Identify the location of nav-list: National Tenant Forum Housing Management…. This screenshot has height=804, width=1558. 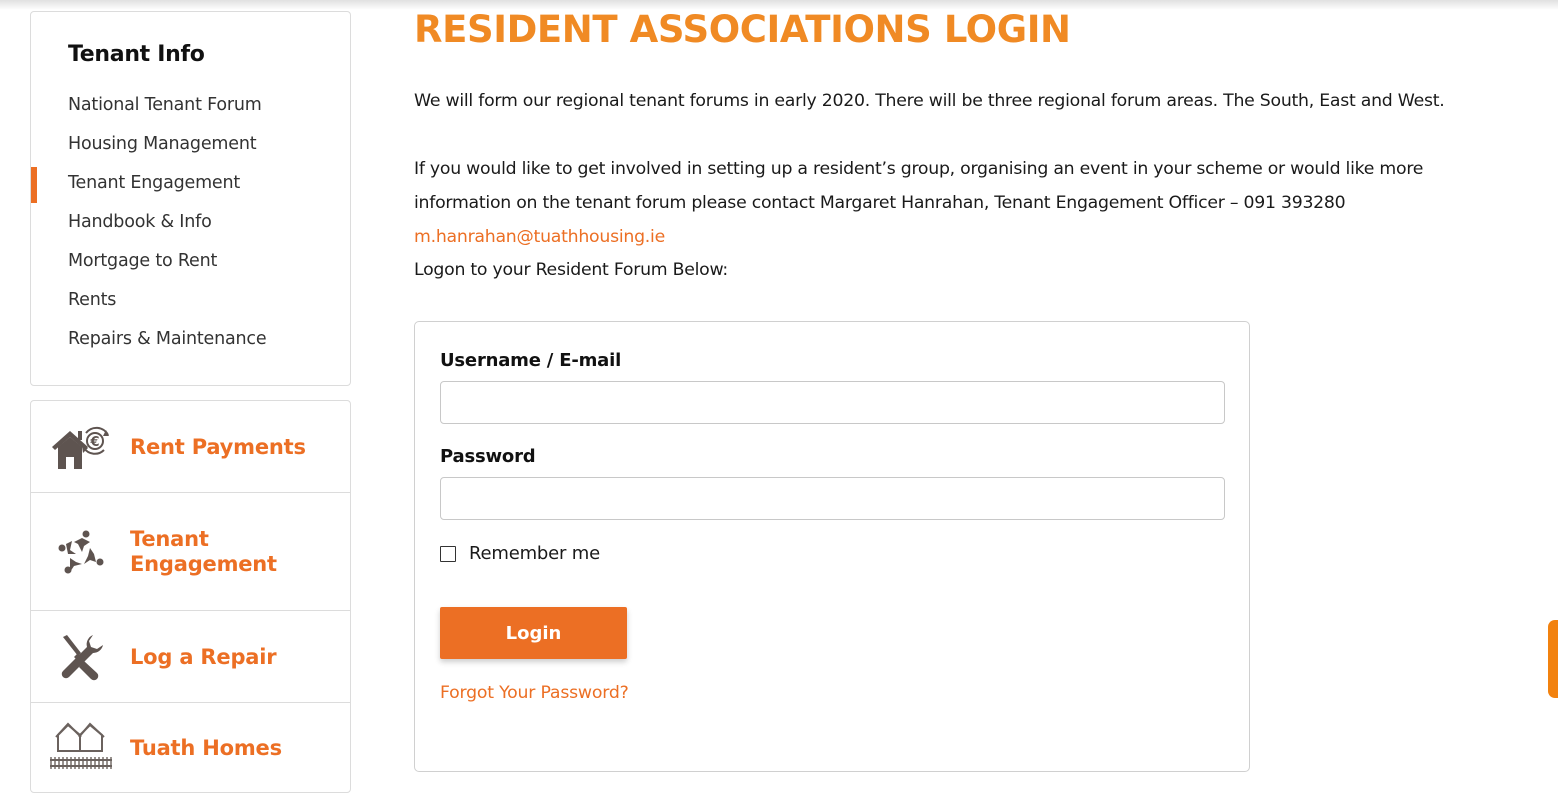
(190, 226).